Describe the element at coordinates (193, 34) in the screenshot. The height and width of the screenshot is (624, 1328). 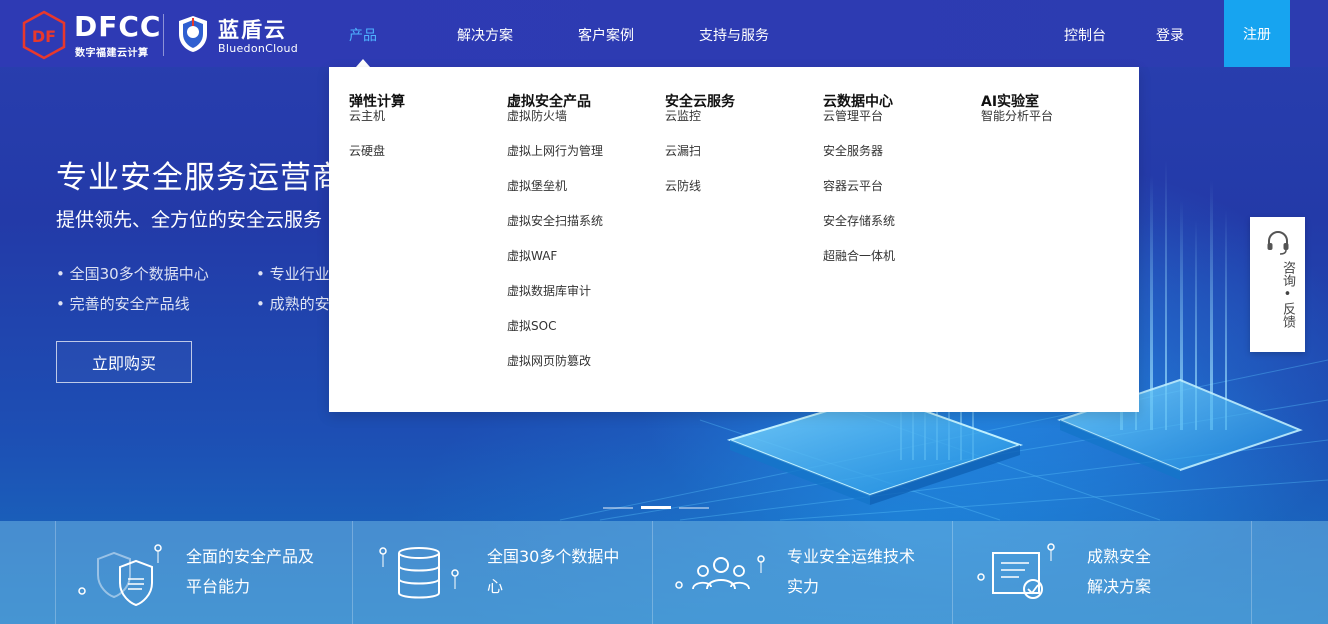
I see `bluedon-shield-icon` at that location.